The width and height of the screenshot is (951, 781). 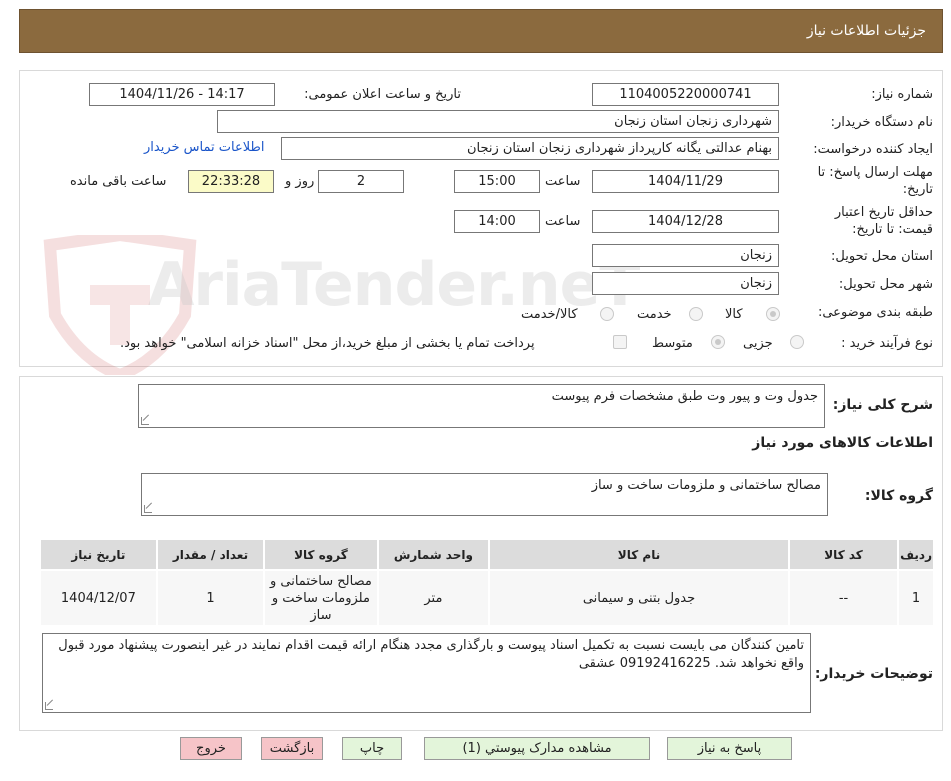 What do you see at coordinates (563, 221) in the screenshot?
I see `validity-time-label: ساعت` at bounding box center [563, 221].